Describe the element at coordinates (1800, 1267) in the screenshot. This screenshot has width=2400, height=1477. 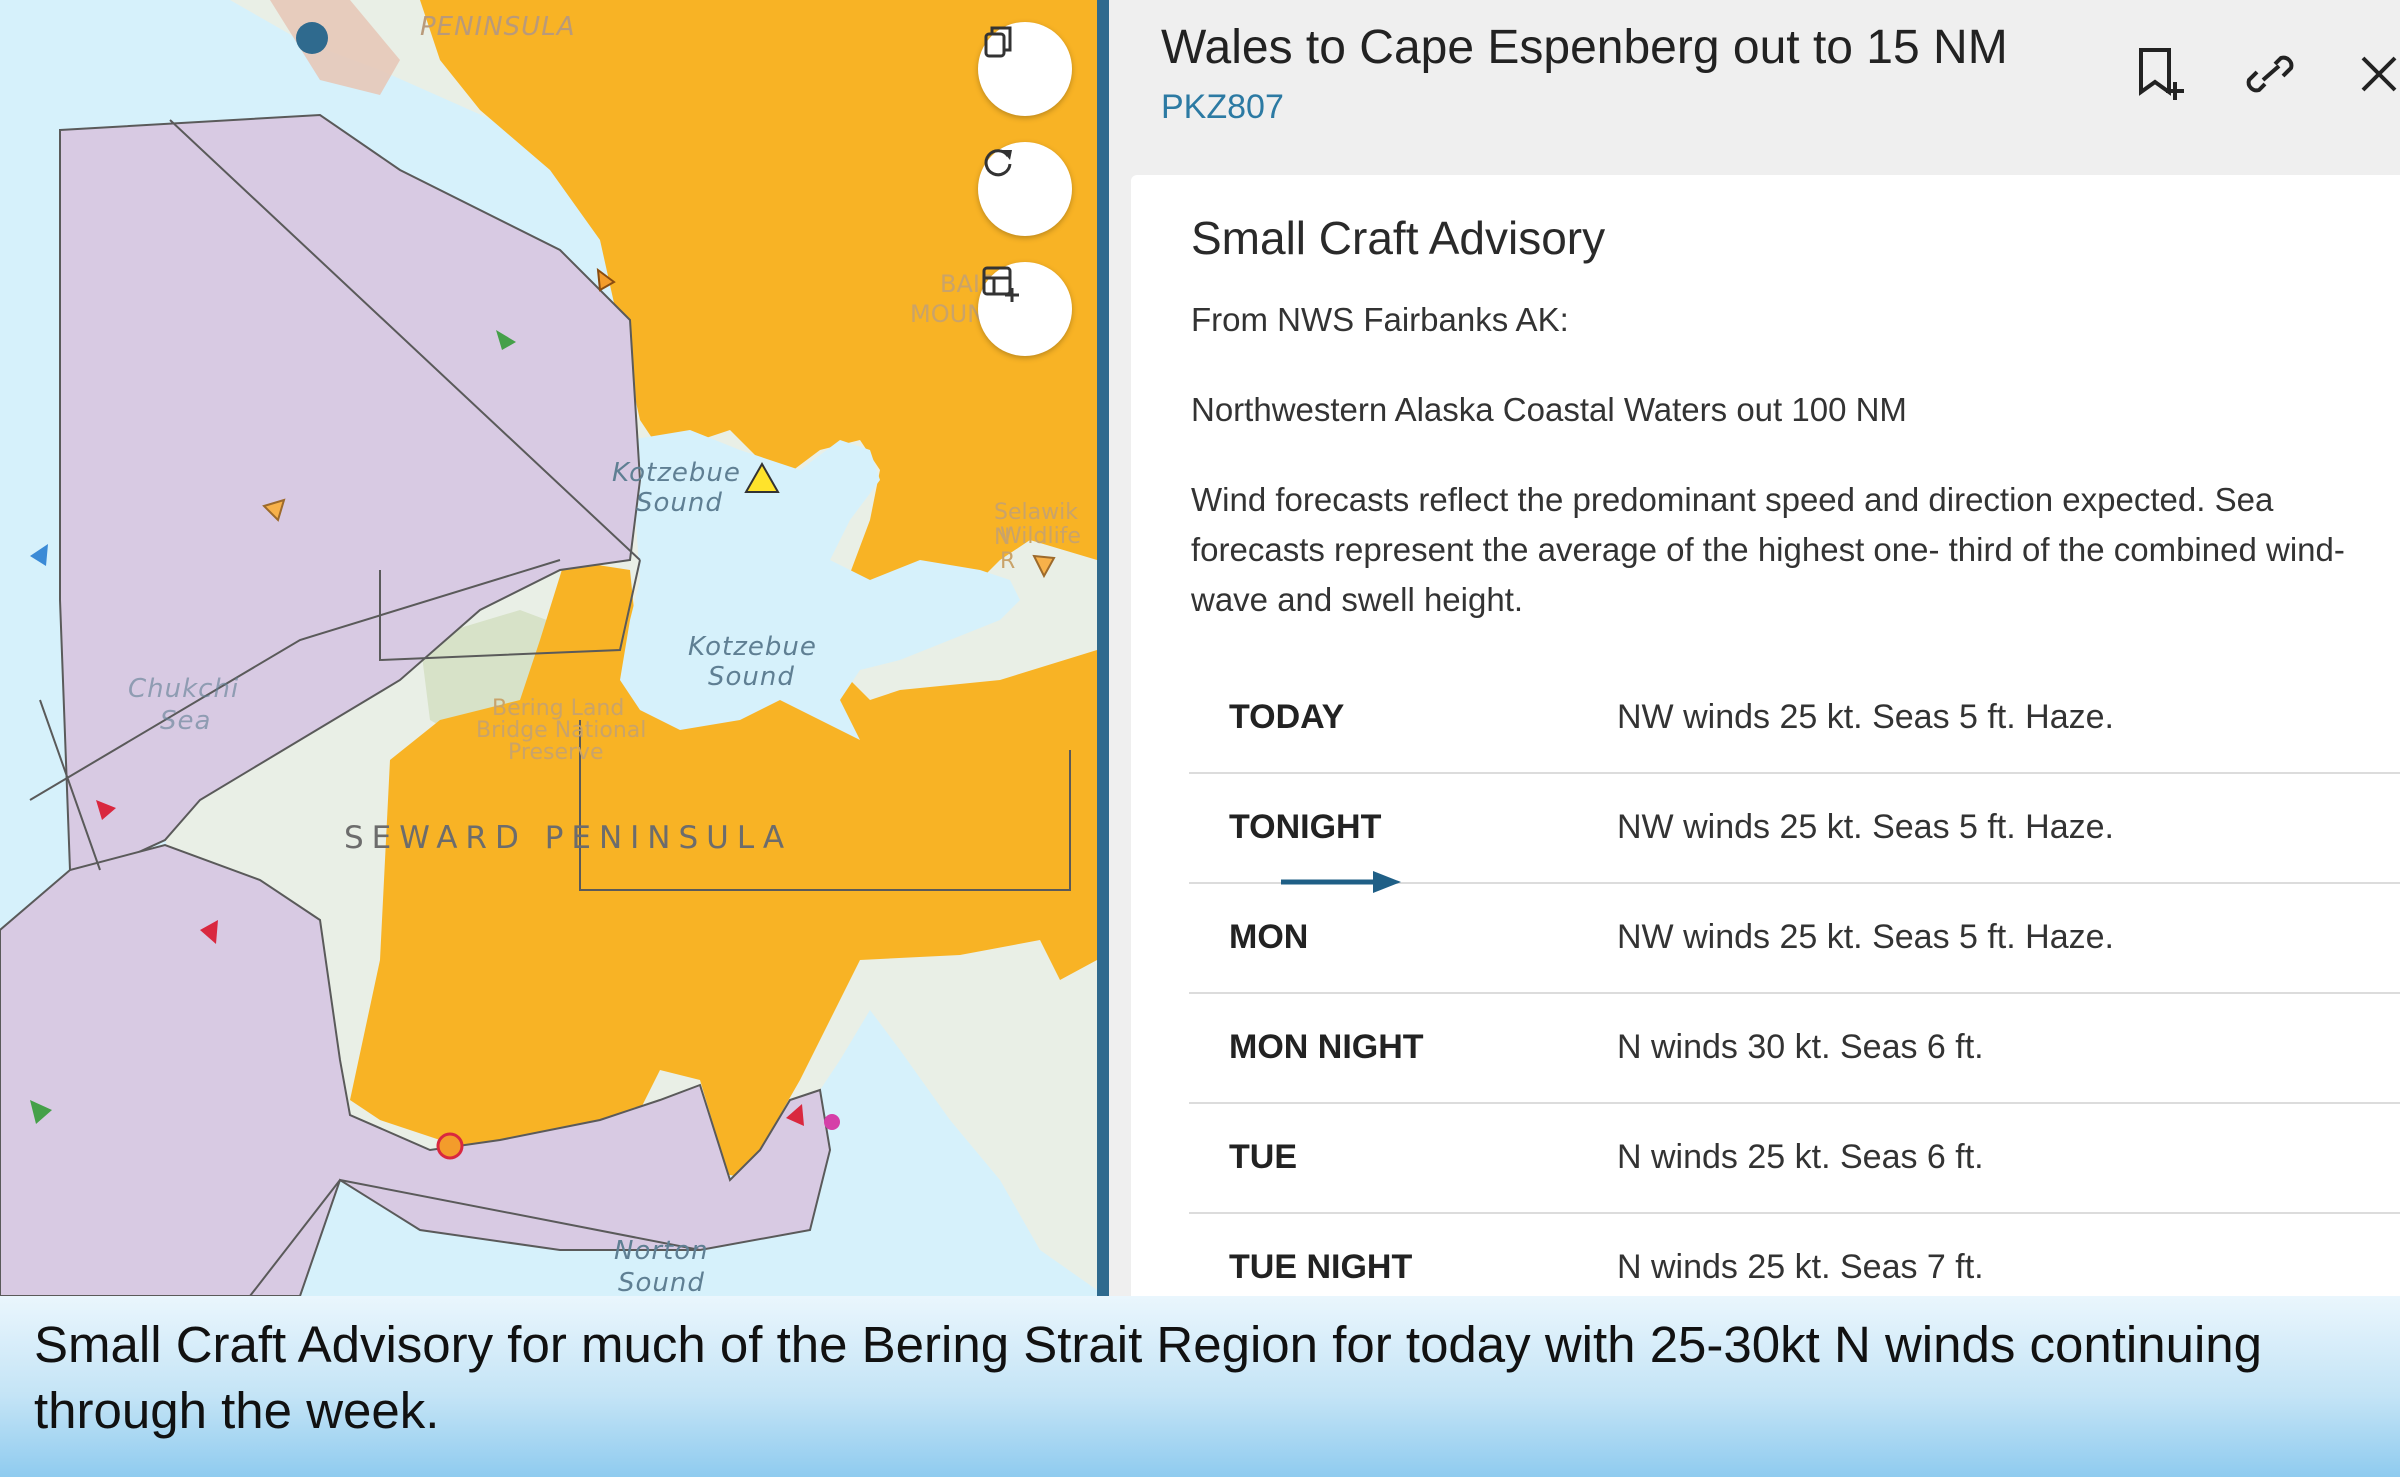
I see `forecast-text: N winds 25 kt. Seas 7 ft.` at that location.